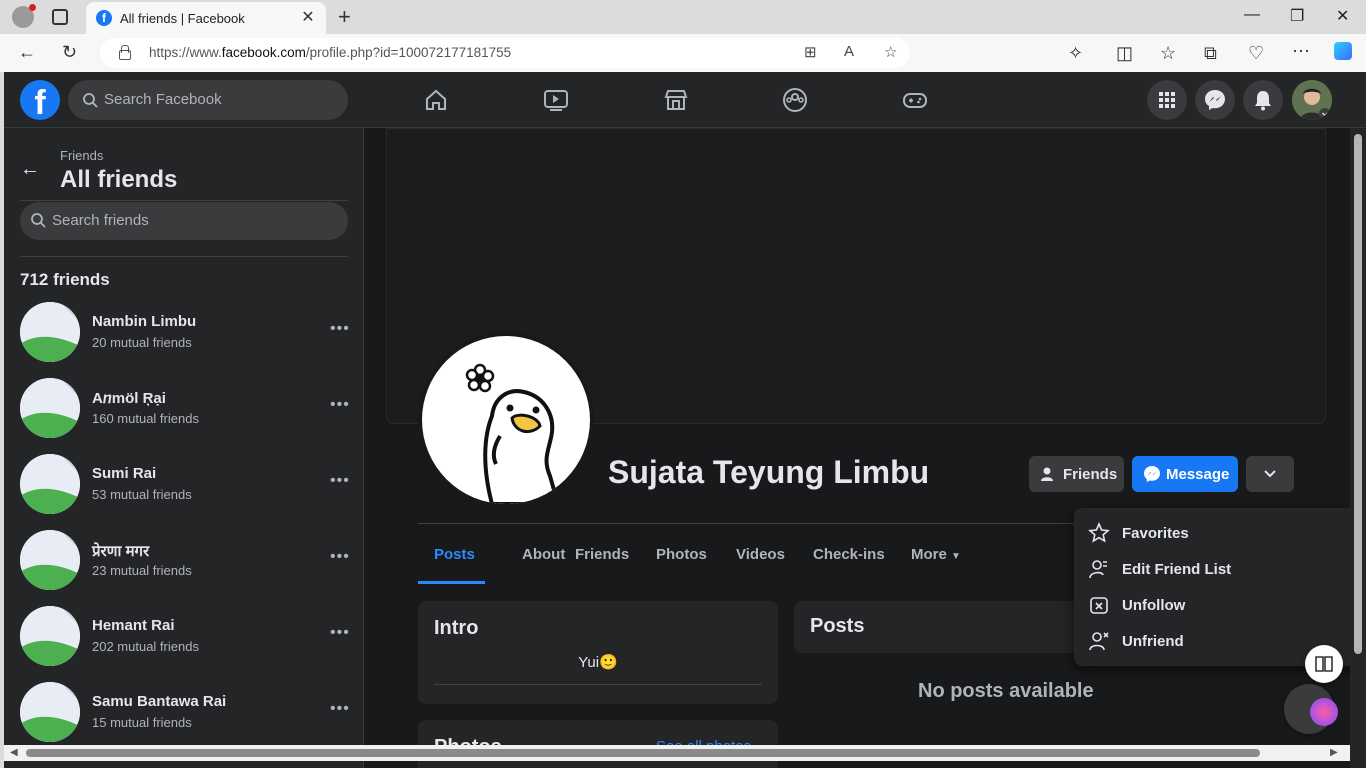 The width and height of the screenshot is (1366, 768). What do you see at coordinates (30, 169) in the screenshot?
I see `back-arrow-icon: ←` at bounding box center [30, 169].